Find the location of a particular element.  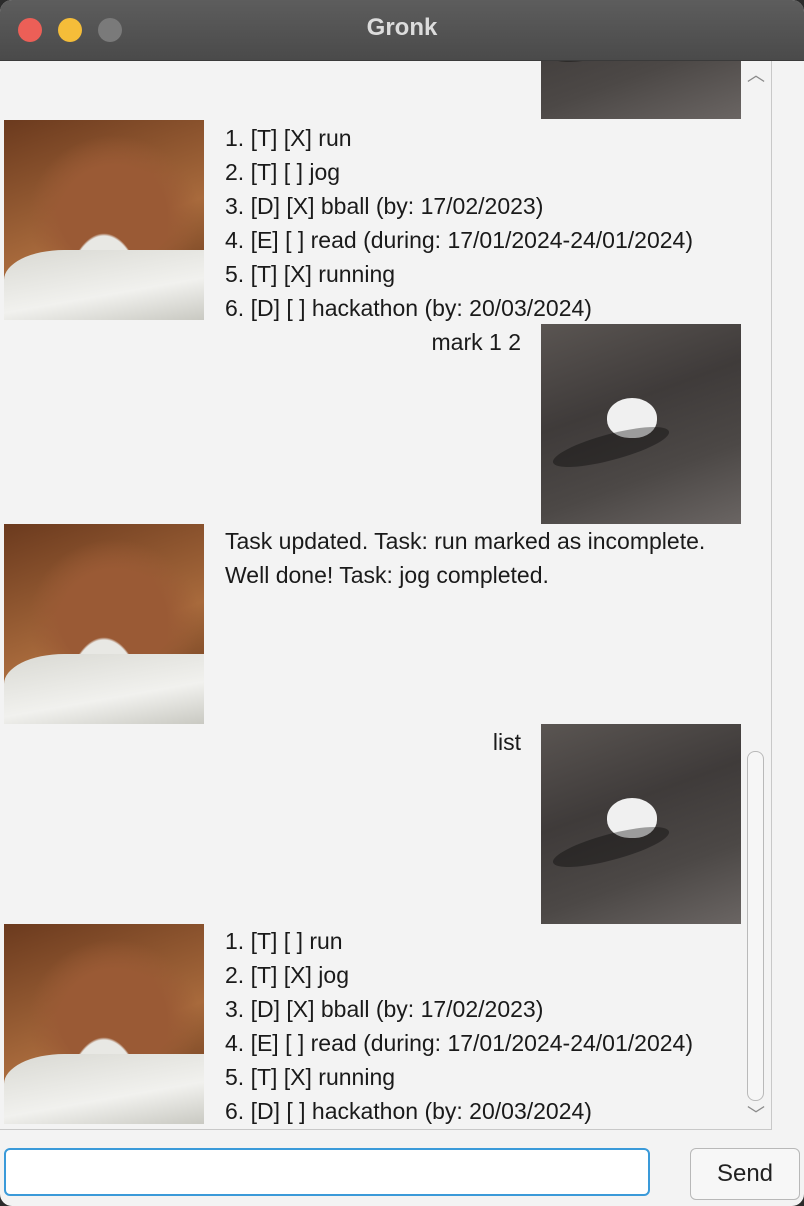

title-bar: Gronk is located at coordinates (402, 30).